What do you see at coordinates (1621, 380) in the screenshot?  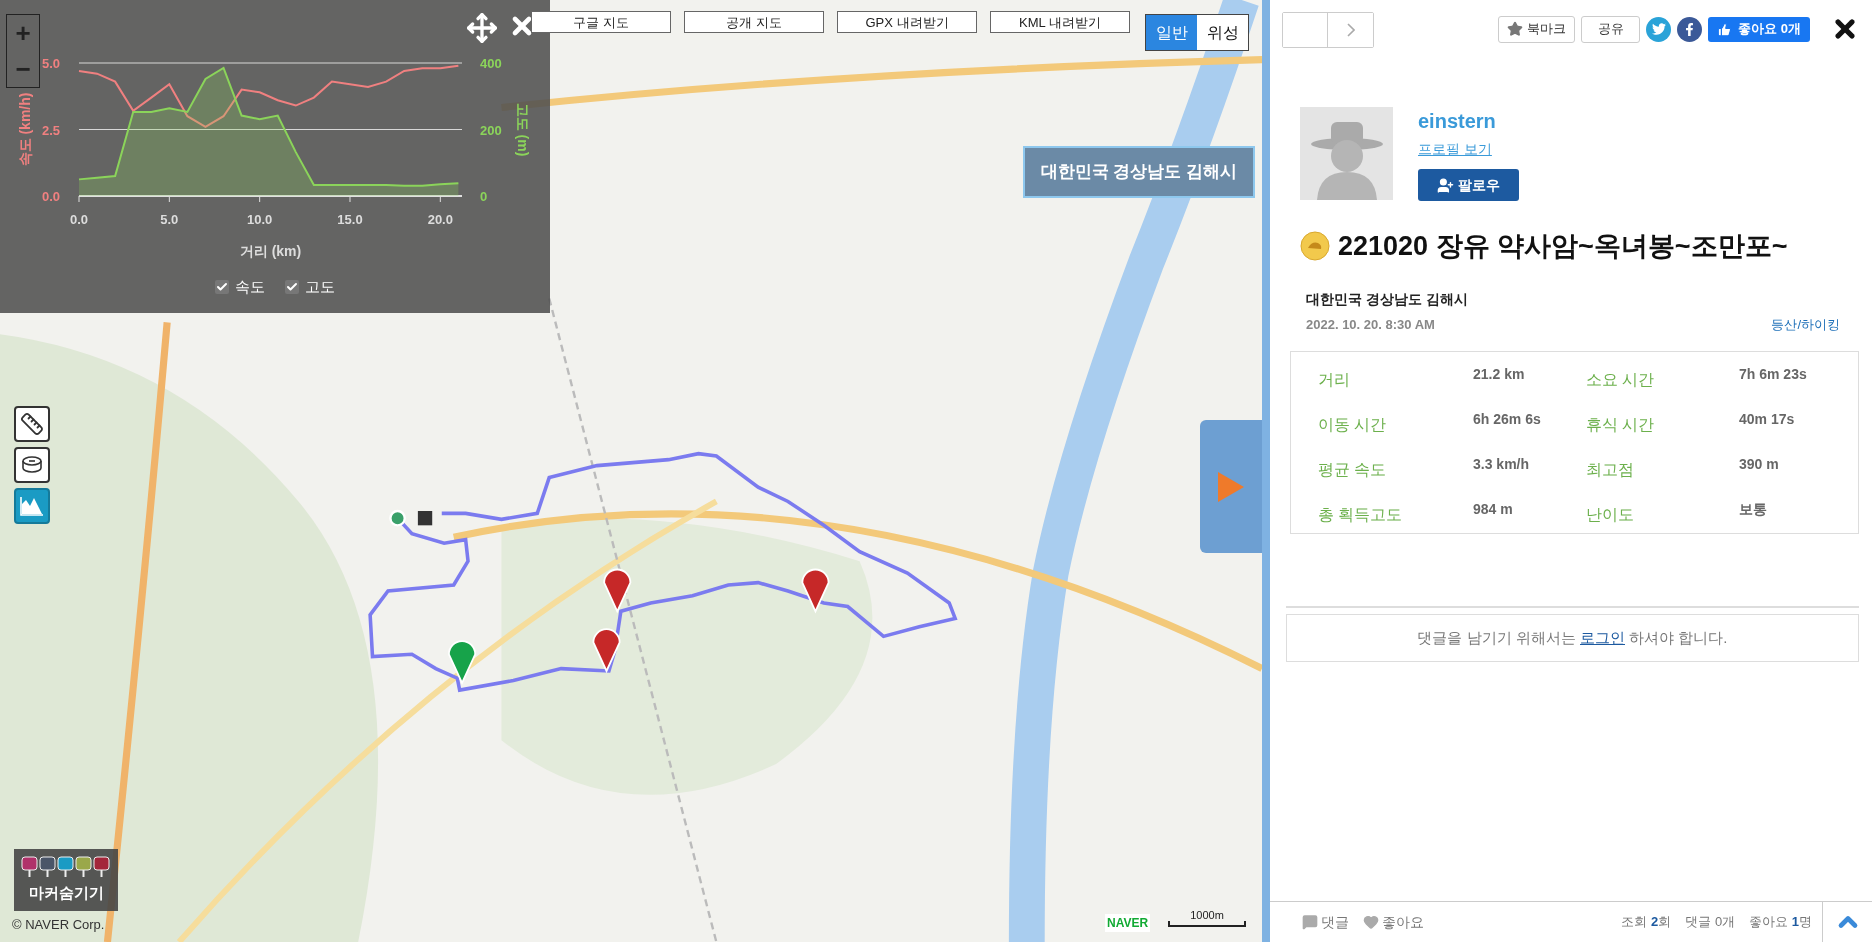 I see `stat-label: 소요 시간` at bounding box center [1621, 380].